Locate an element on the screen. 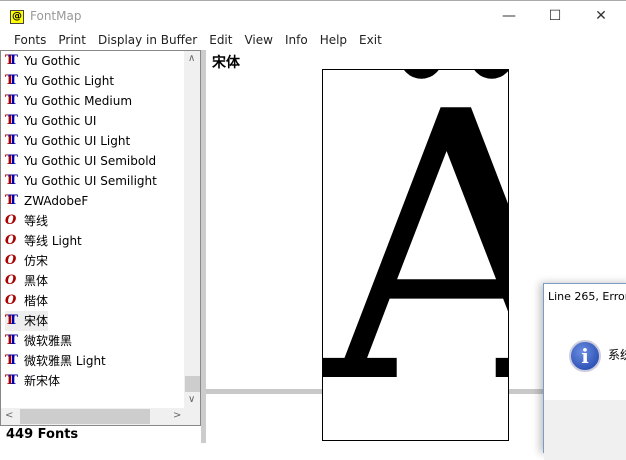  list-item: O 仿宋 is located at coordinates (26, 261).